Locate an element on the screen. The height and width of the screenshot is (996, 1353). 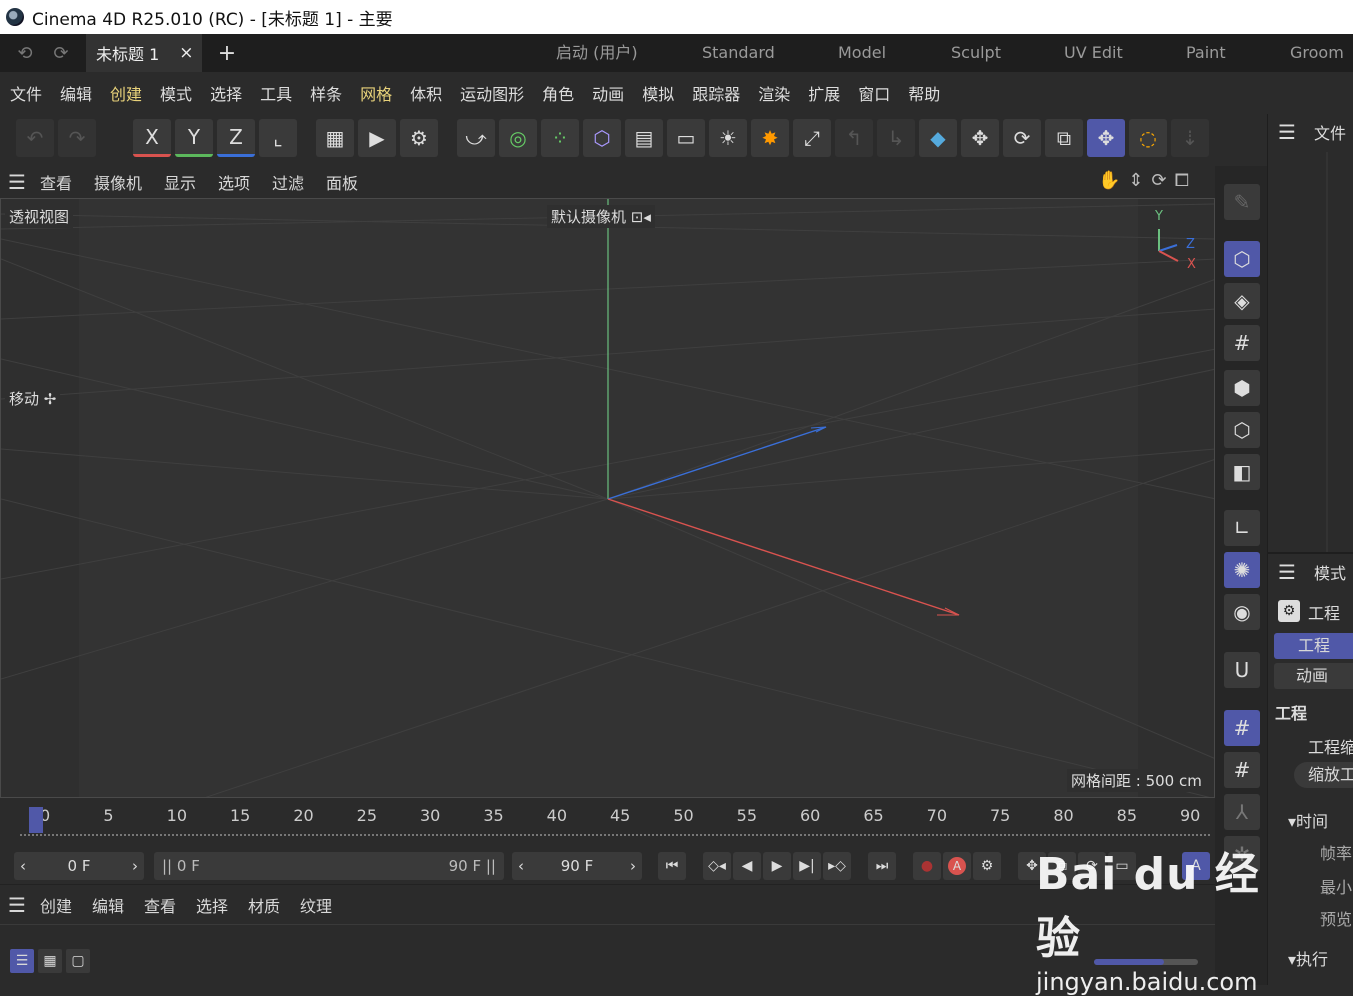
viewport-camera-label: 默认摄像机 ⊡◂ is located at coordinates (601, 216).